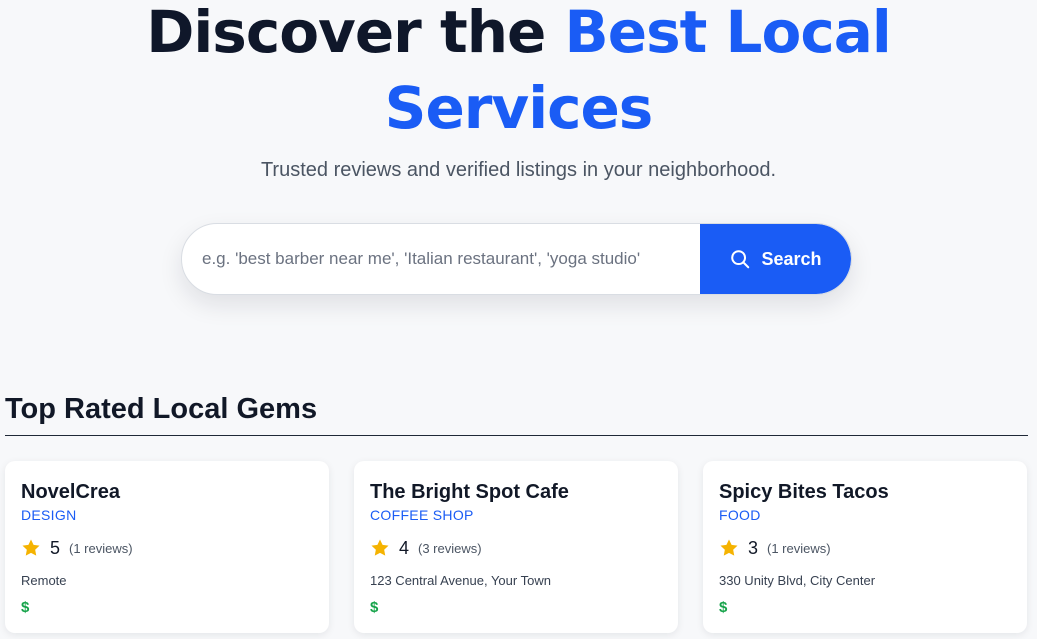 The image size is (1037, 639). I want to click on listing-location: Remote, so click(44, 580).